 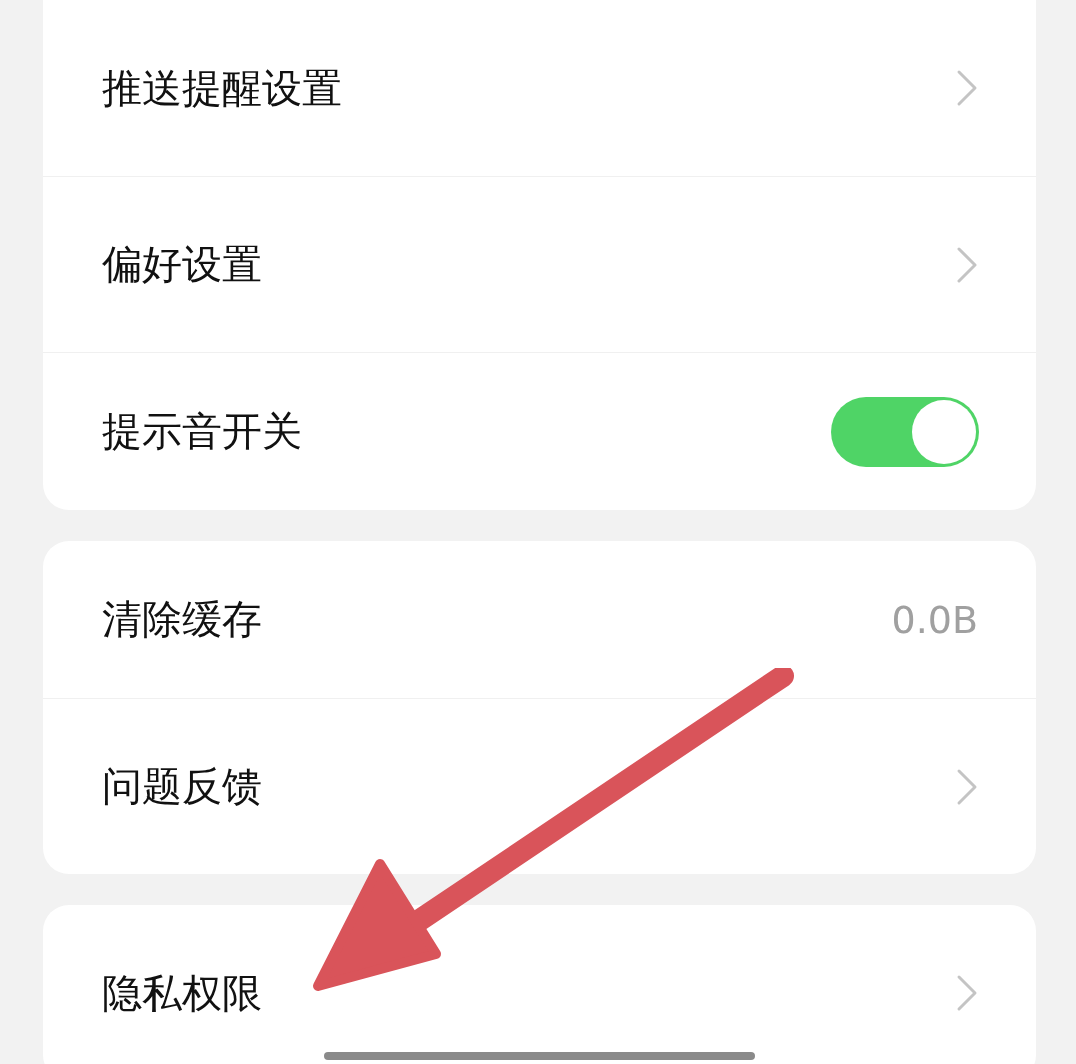 I want to click on setting-label: 隐私权限, so click(x=182, y=993).